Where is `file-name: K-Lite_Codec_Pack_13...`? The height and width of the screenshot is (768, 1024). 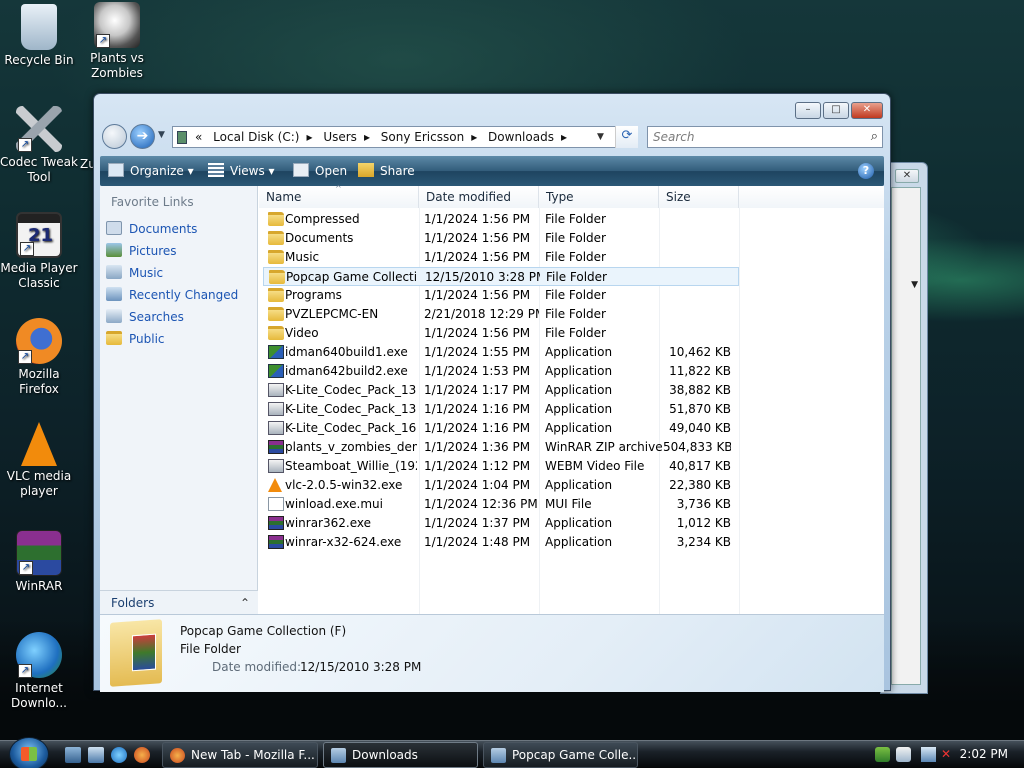
file-name: K-Lite_Codec_Pack_13... is located at coordinates (351, 409).